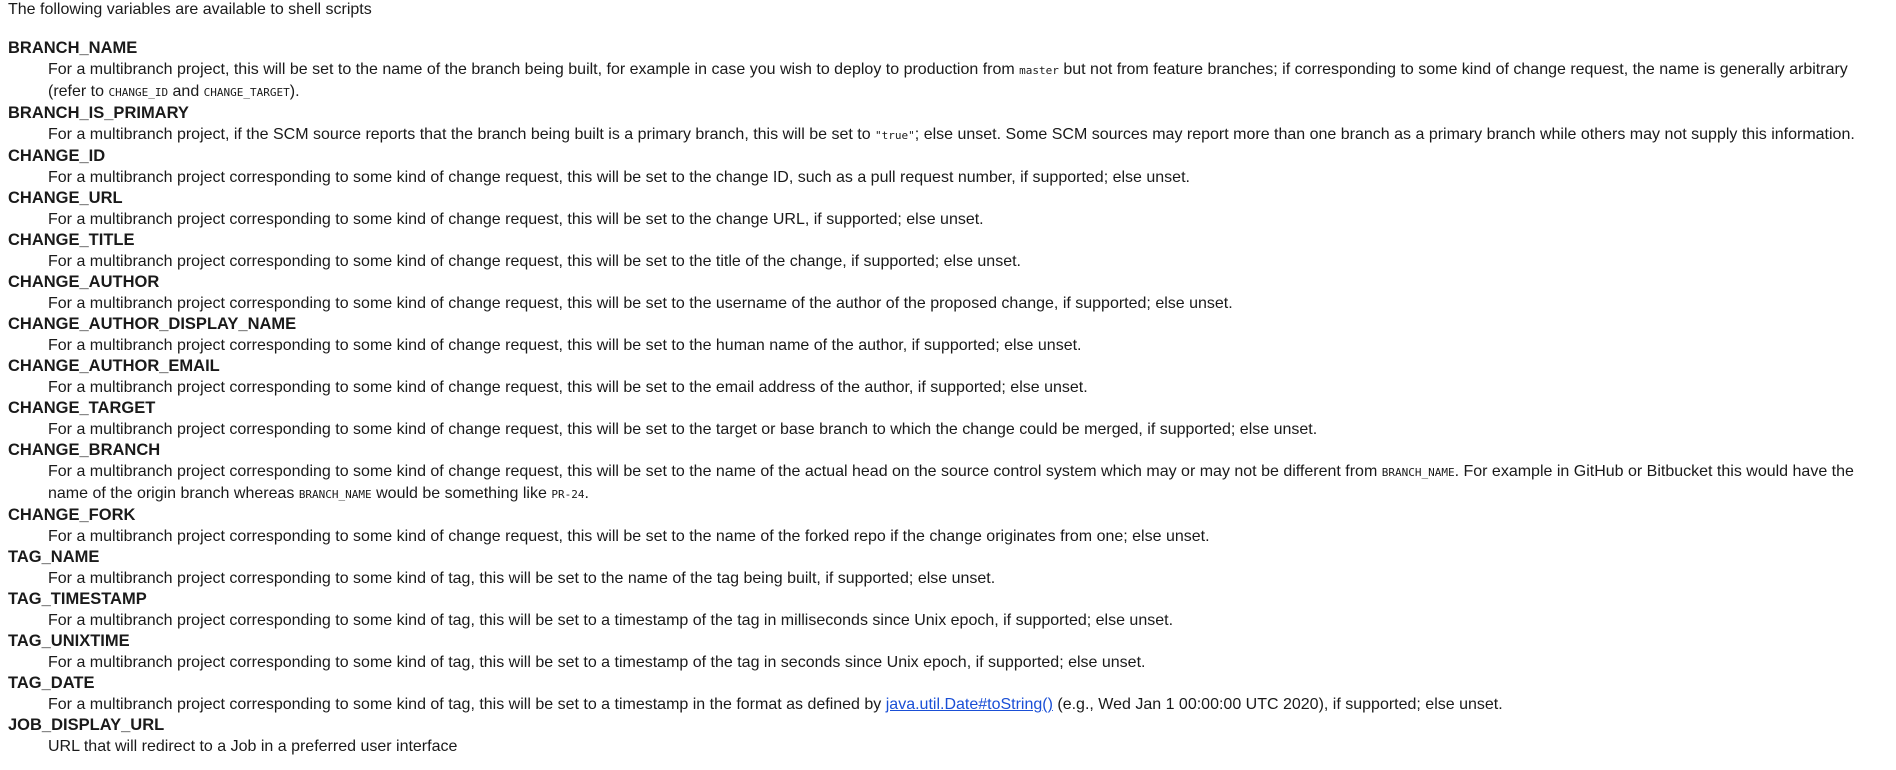 This screenshot has width=1896, height=770. Describe the element at coordinates (72, 515) in the screenshot. I see `var-name-change-fork: CHANGE_FORK` at that location.